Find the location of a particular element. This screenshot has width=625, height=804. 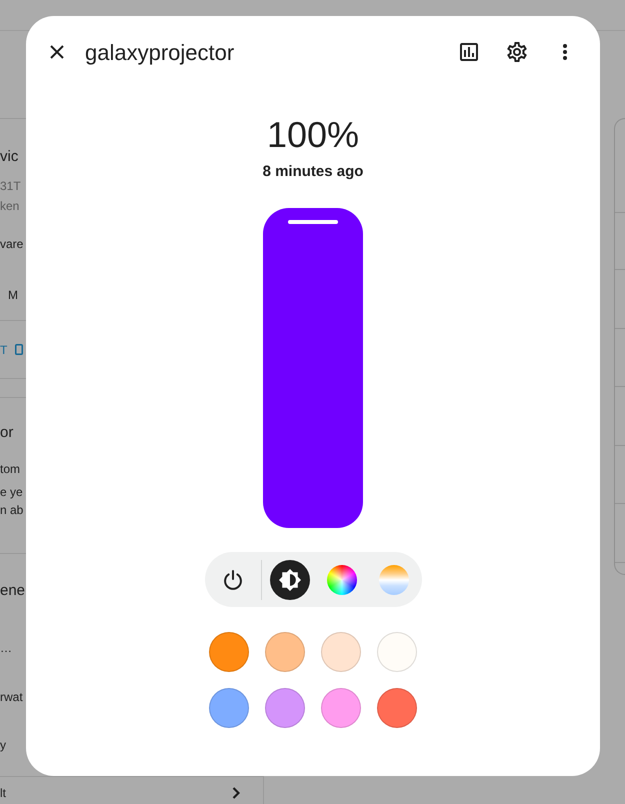

power-icon is located at coordinates (233, 580).